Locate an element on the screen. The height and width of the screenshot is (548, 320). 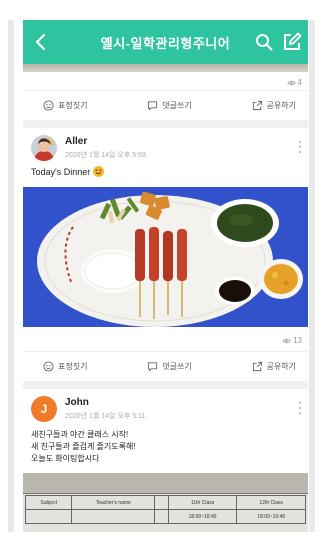
left-edge is located at coordinates (11, 276).